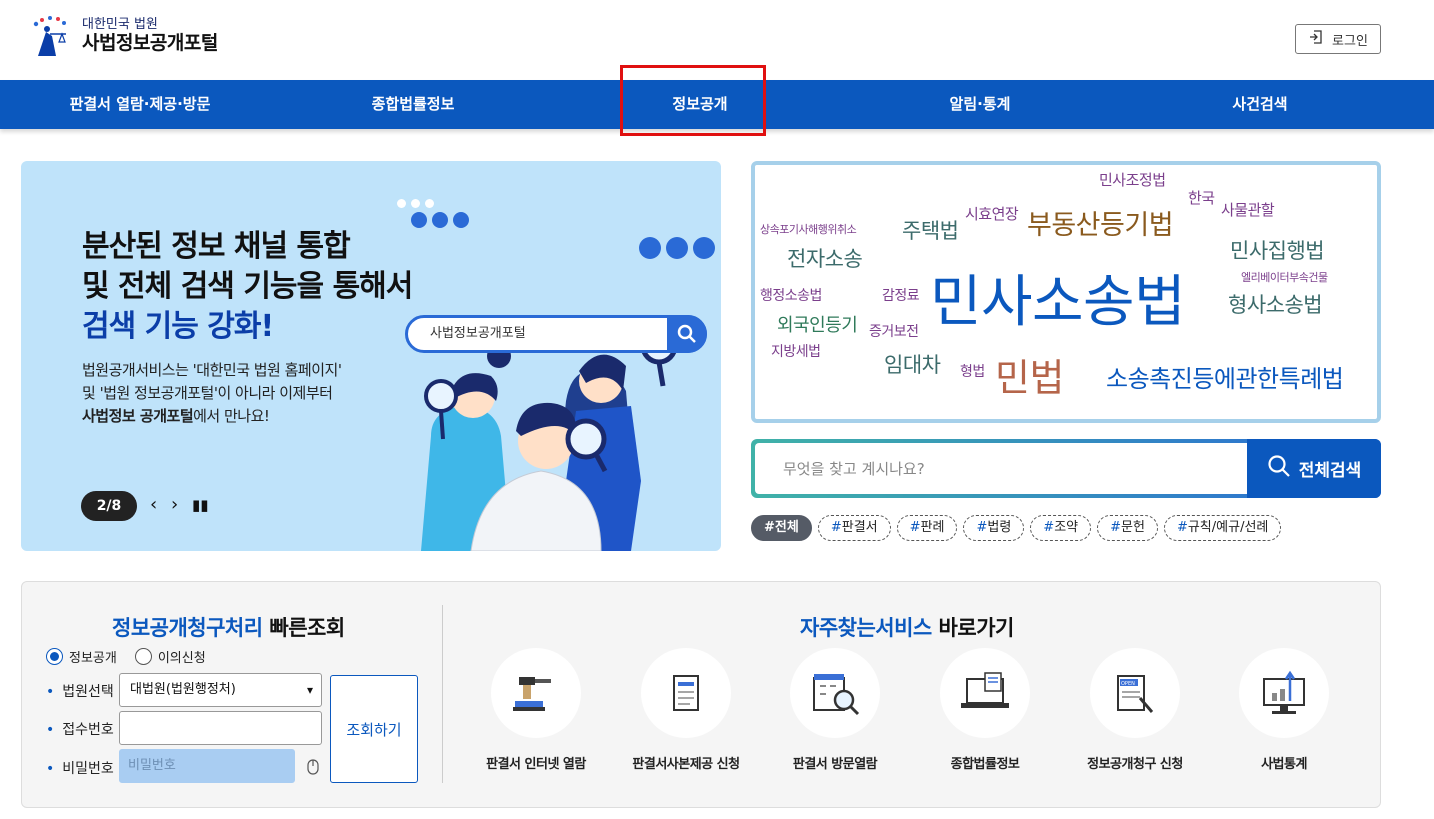 This screenshot has height=819, width=1434. I want to click on services-title-blue: 자주찾는서비스, so click(866, 628).